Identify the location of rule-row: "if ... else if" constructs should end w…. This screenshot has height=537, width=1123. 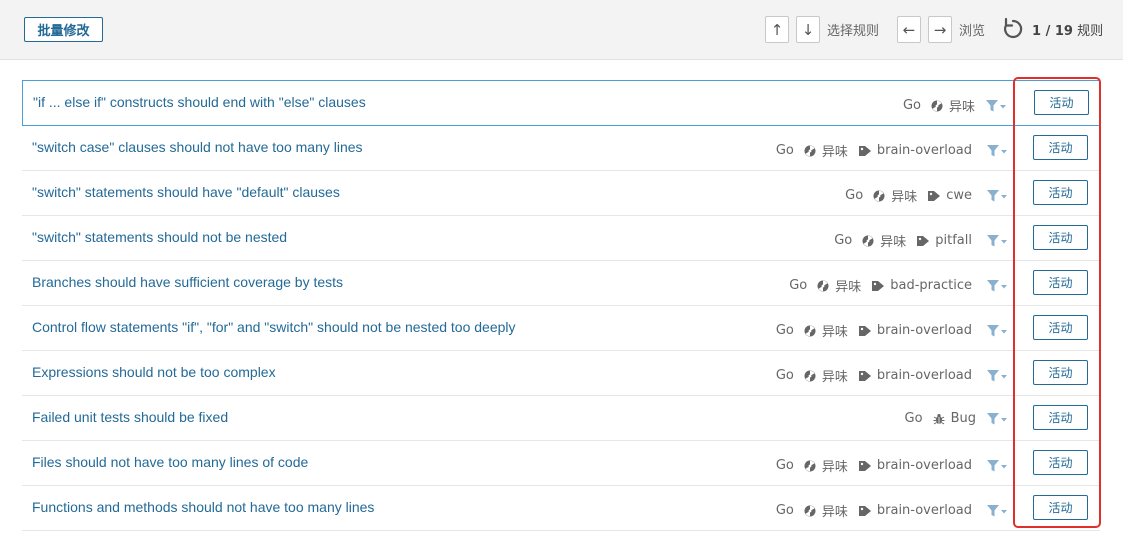
(561, 103).